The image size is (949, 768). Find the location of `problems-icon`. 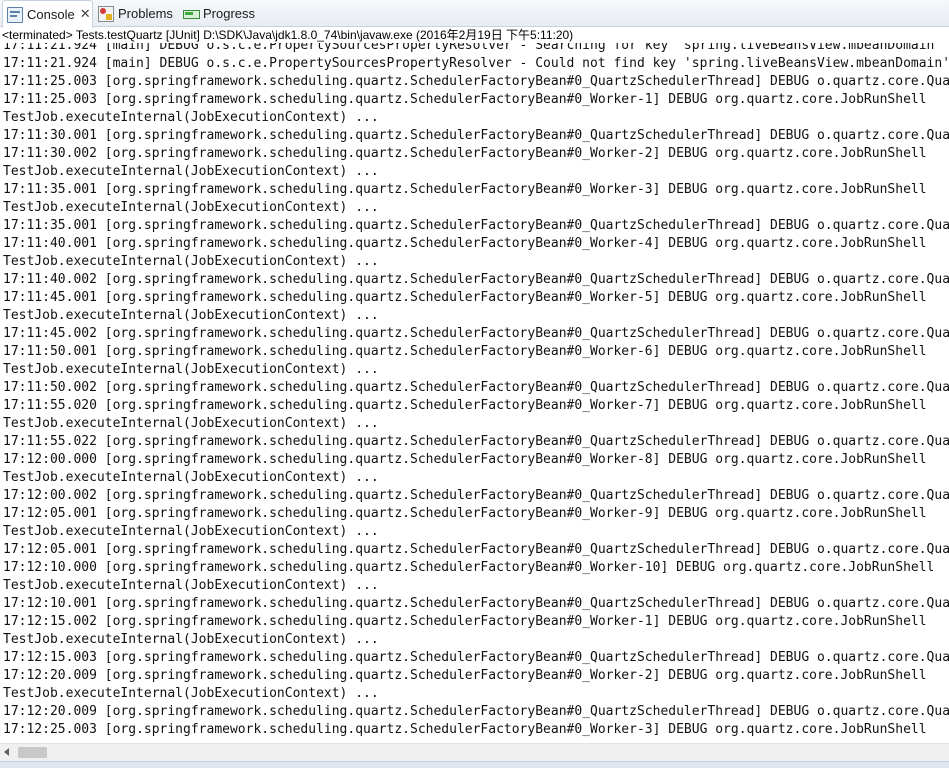

problems-icon is located at coordinates (106, 13).